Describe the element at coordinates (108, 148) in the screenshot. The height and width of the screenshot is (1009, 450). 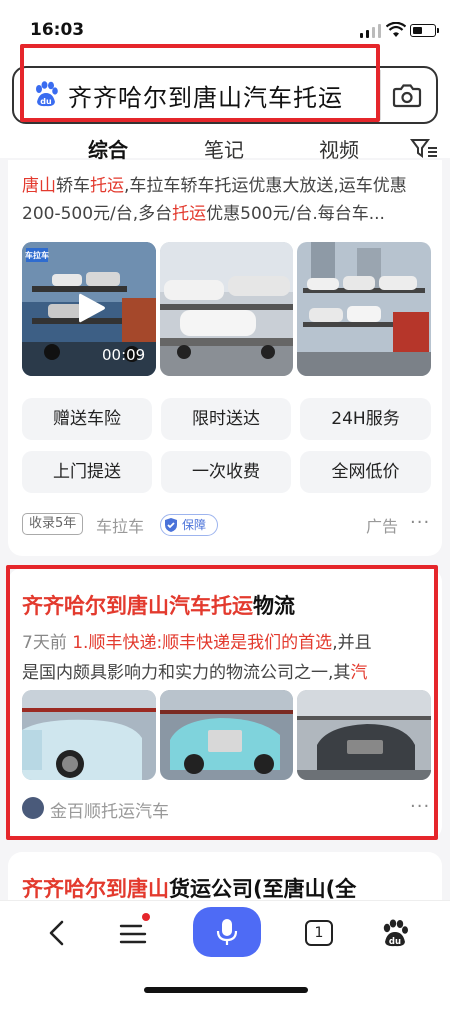
I see `tab-all: 综合` at that location.